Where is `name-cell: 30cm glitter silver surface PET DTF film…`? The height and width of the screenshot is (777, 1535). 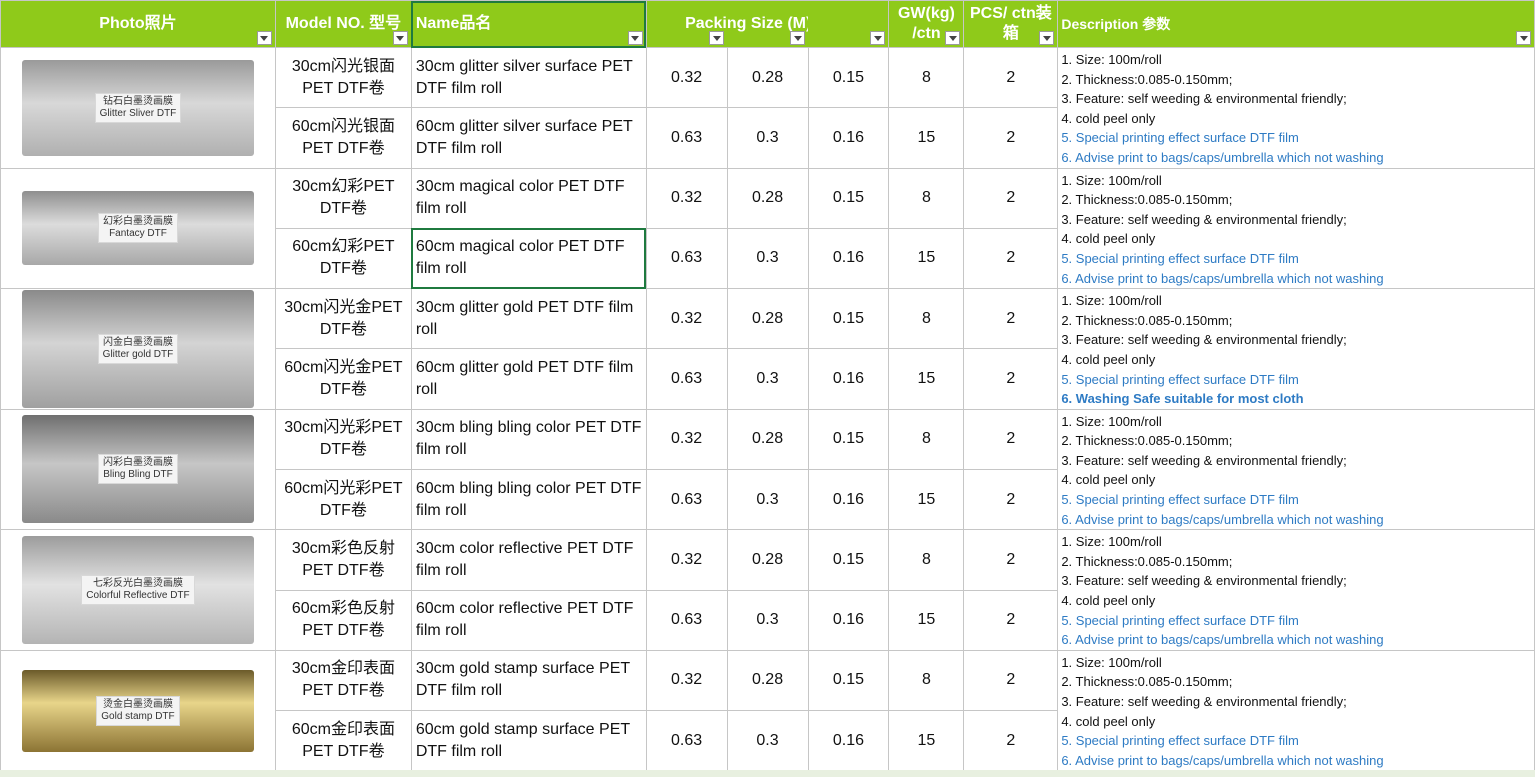 name-cell: 30cm glitter silver surface PET DTF film… is located at coordinates (528, 77).